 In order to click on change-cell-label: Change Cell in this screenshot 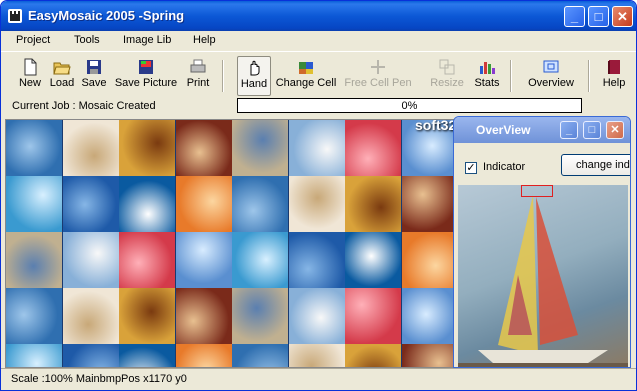, I will do `click(306, 83)`.